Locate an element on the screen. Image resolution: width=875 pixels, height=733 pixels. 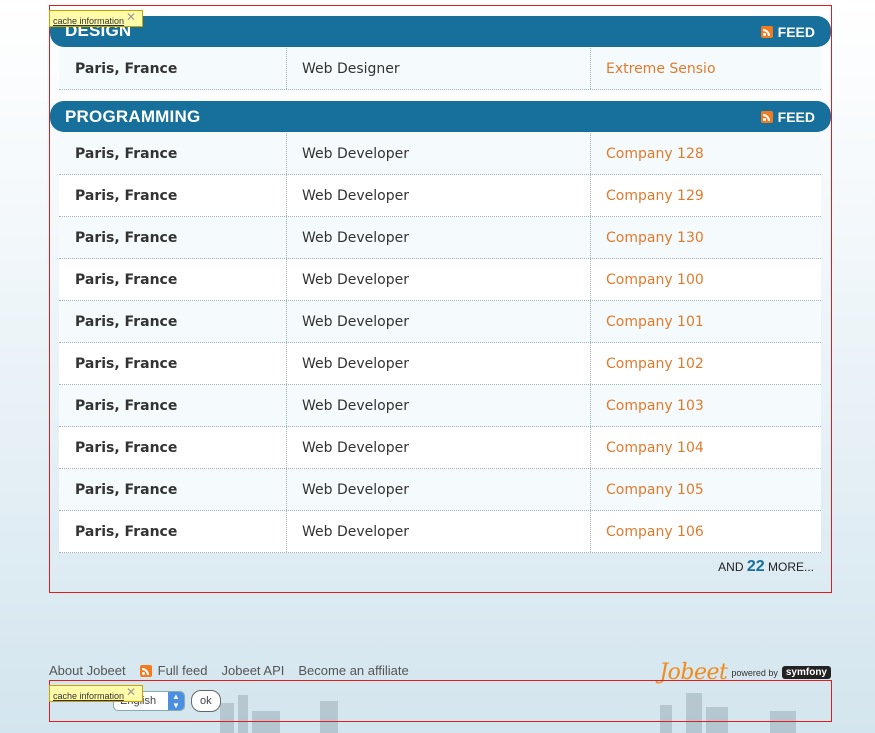
category-title: PROGRAMMING is located at coordinates (132, 117).